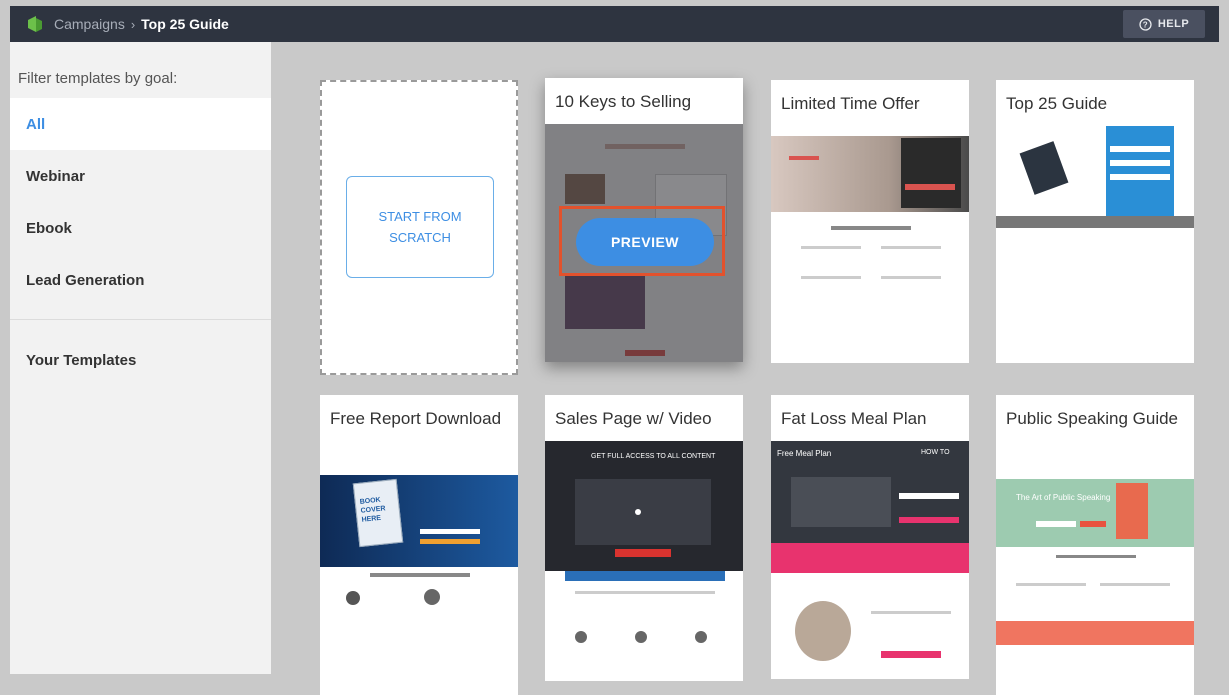 Image resolution: width=1229 pixels, height=695 pixels. Describe the element at coordinates (98, 78) in the screenshot. I see `filter-title: Filter templates by goal:` at that location.